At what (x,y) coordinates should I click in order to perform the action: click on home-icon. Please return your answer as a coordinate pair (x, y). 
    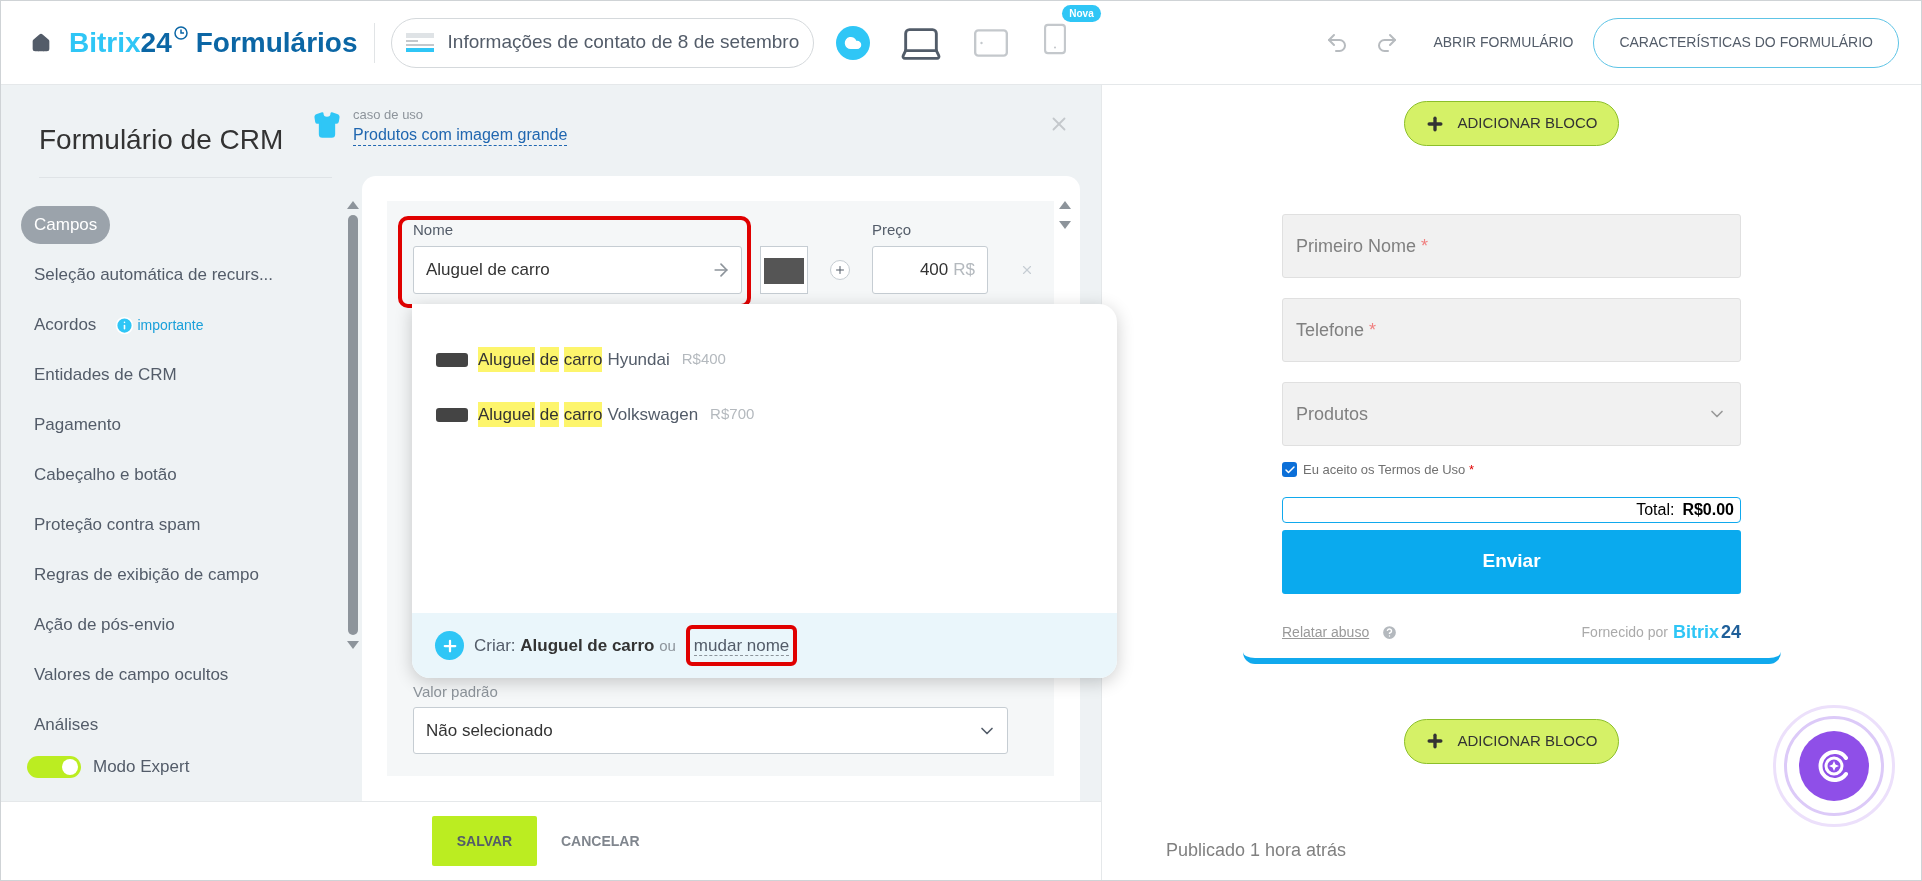
    Looking at the image, I should click on (41, 42).